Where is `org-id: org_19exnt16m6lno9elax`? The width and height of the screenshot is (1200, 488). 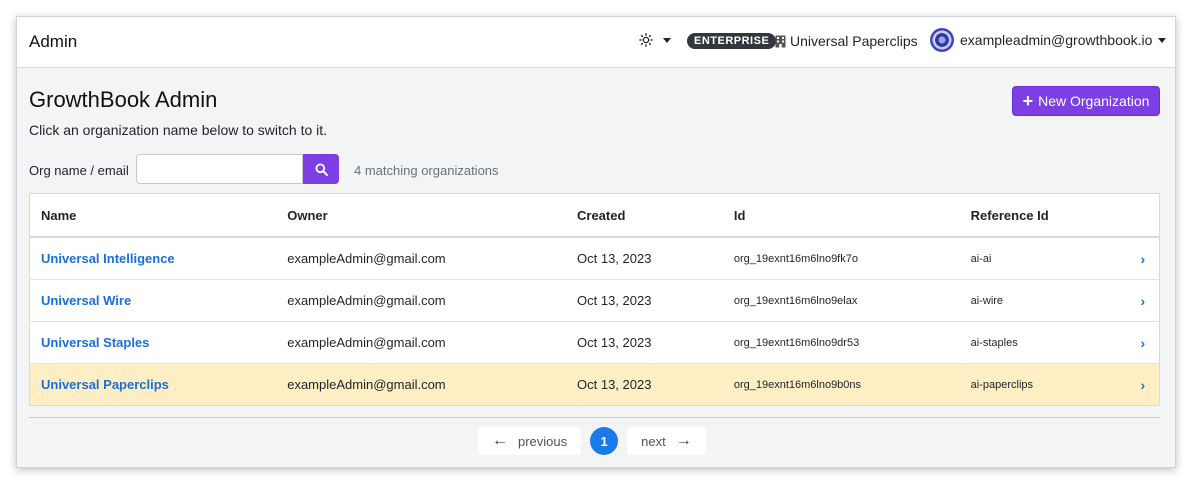
org-id: org_19exnt16m6lno9elax is located at coordinates (841, 300).